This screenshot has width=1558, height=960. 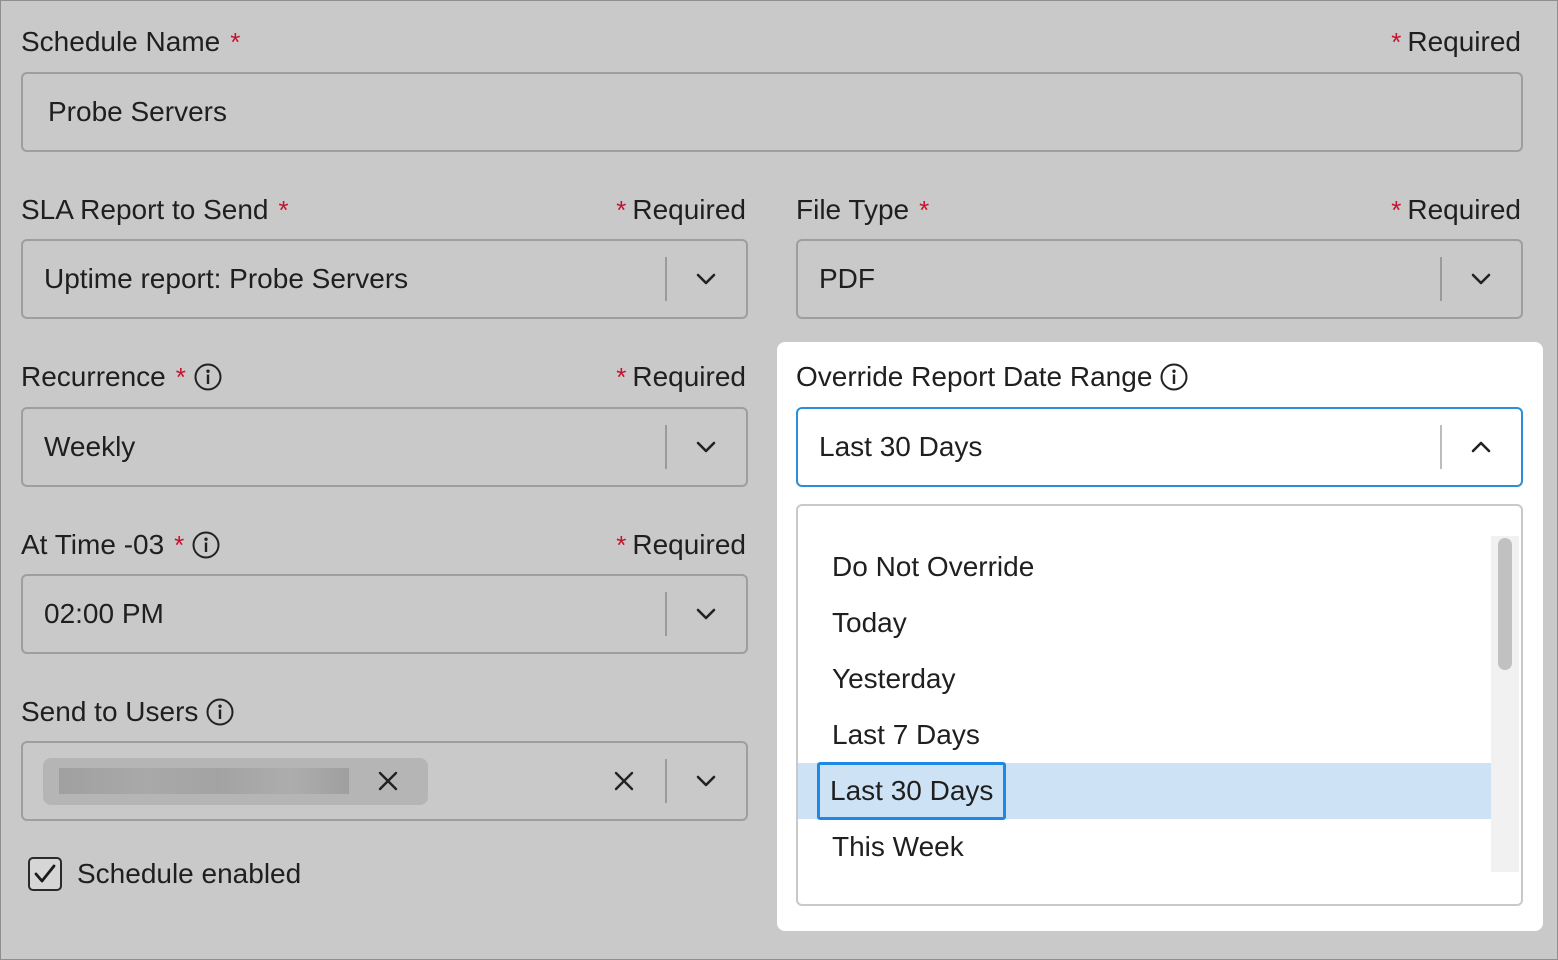 I want to click on schedule-name-label: Schedule Name *, so click(x=130, y=42).